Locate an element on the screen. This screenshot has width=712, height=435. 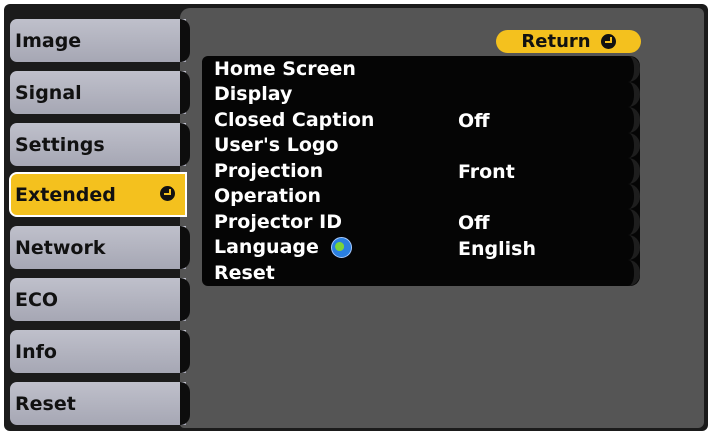
menu-item-label: Projection is located at coordinates (269, 170).